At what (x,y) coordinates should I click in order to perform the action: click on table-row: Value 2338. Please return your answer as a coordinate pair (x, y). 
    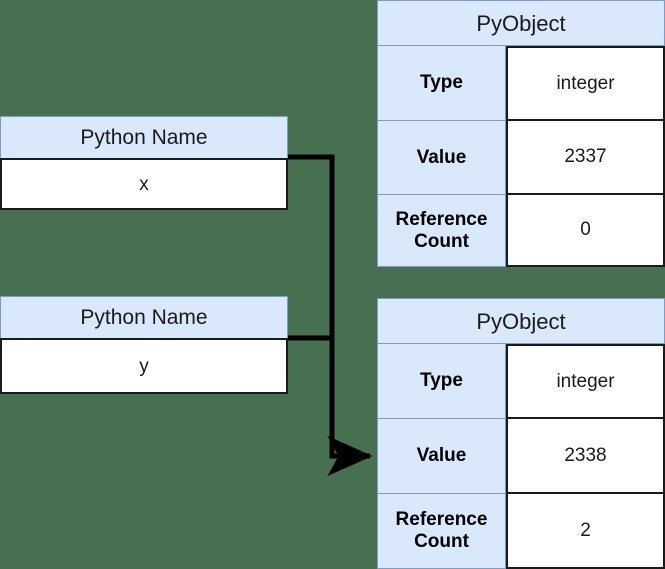
    Looking at the image, I should click on (521, 456).